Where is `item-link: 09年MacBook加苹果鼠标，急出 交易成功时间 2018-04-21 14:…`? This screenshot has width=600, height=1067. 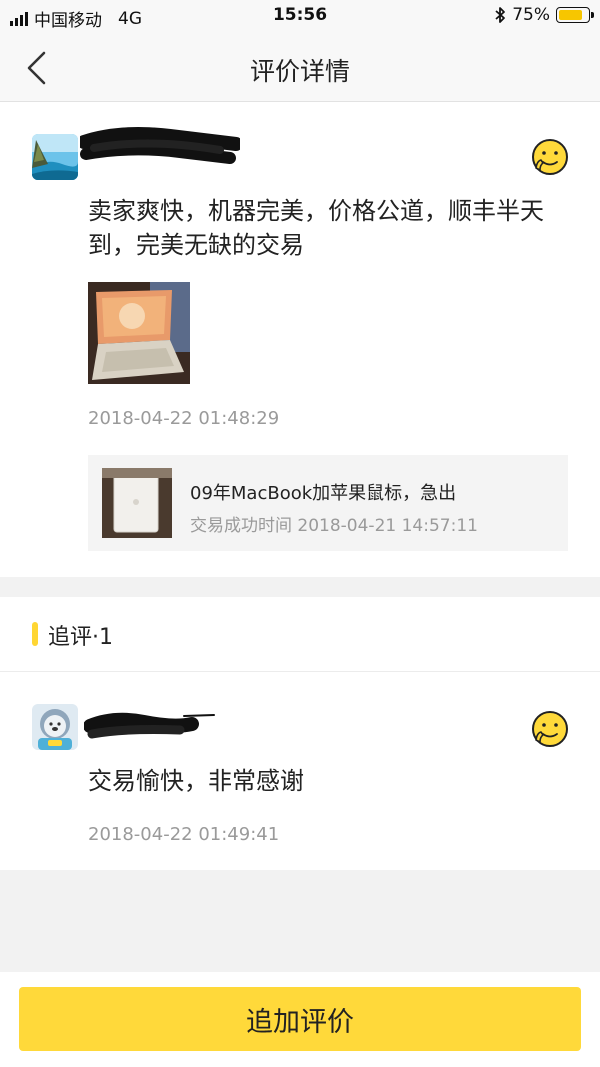 item-link: 09年MacBook加苹果鼠标，急出 交易成功时间 2018-04-21 14:… is located at coordinates (328, 503).